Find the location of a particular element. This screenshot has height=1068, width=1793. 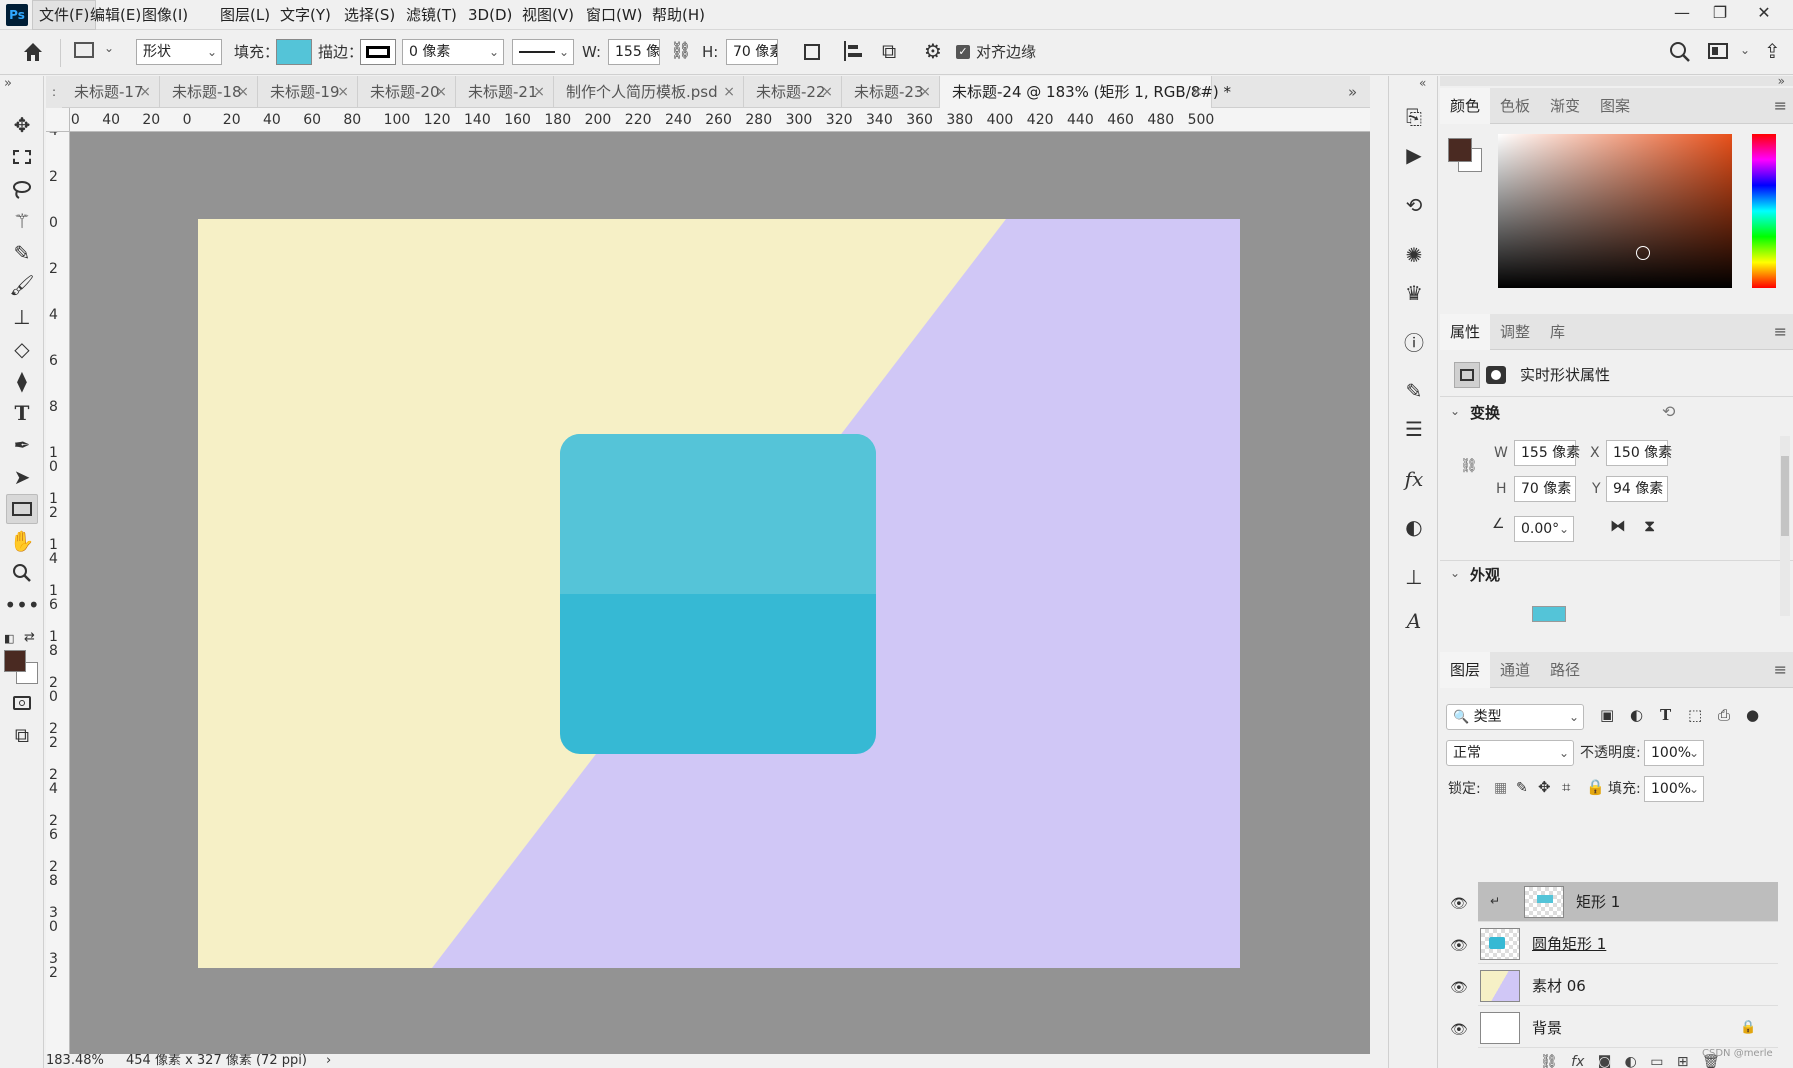

mask-properties-icon is located at coordinates (1496, 375).